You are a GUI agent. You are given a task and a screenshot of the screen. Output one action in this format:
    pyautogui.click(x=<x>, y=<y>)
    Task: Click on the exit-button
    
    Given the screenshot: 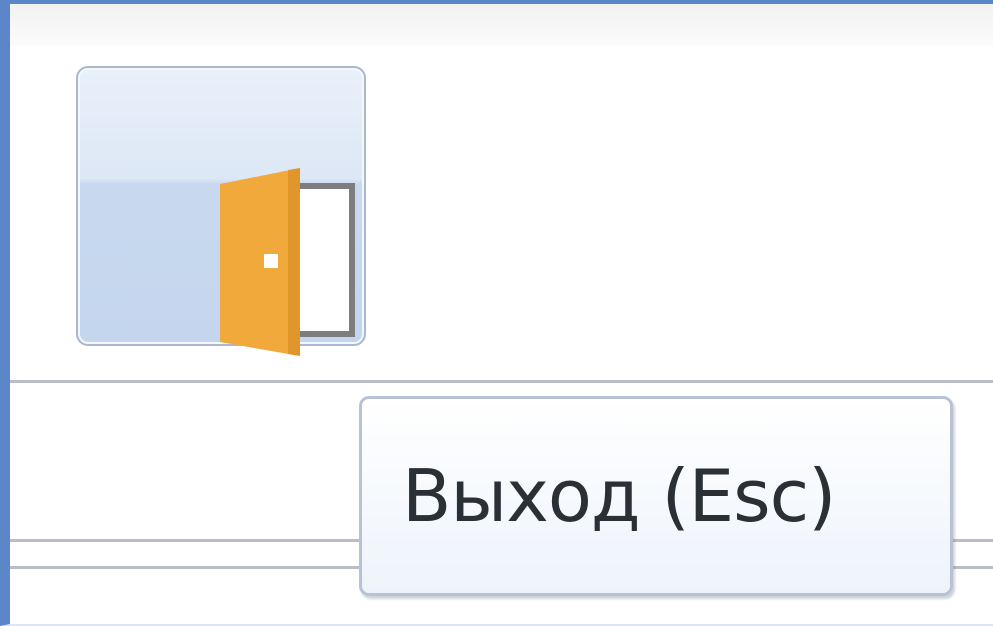 What is the action you would take?
    pyautogui.click(x=221, y=211)
    